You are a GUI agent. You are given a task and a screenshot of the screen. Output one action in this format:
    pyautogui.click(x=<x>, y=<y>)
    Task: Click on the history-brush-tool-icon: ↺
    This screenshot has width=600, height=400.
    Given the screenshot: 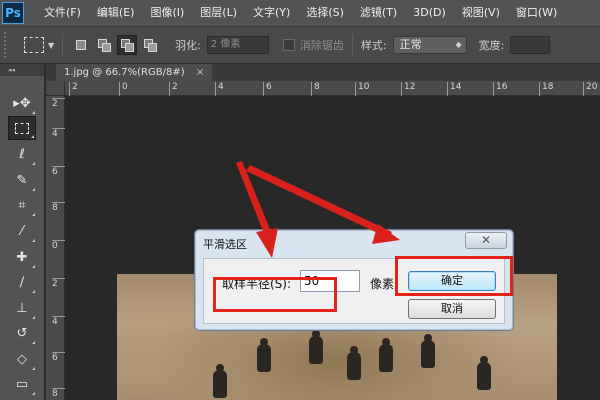 What is the action you would take?
    pyautogui.click(x=22, y=333)
    